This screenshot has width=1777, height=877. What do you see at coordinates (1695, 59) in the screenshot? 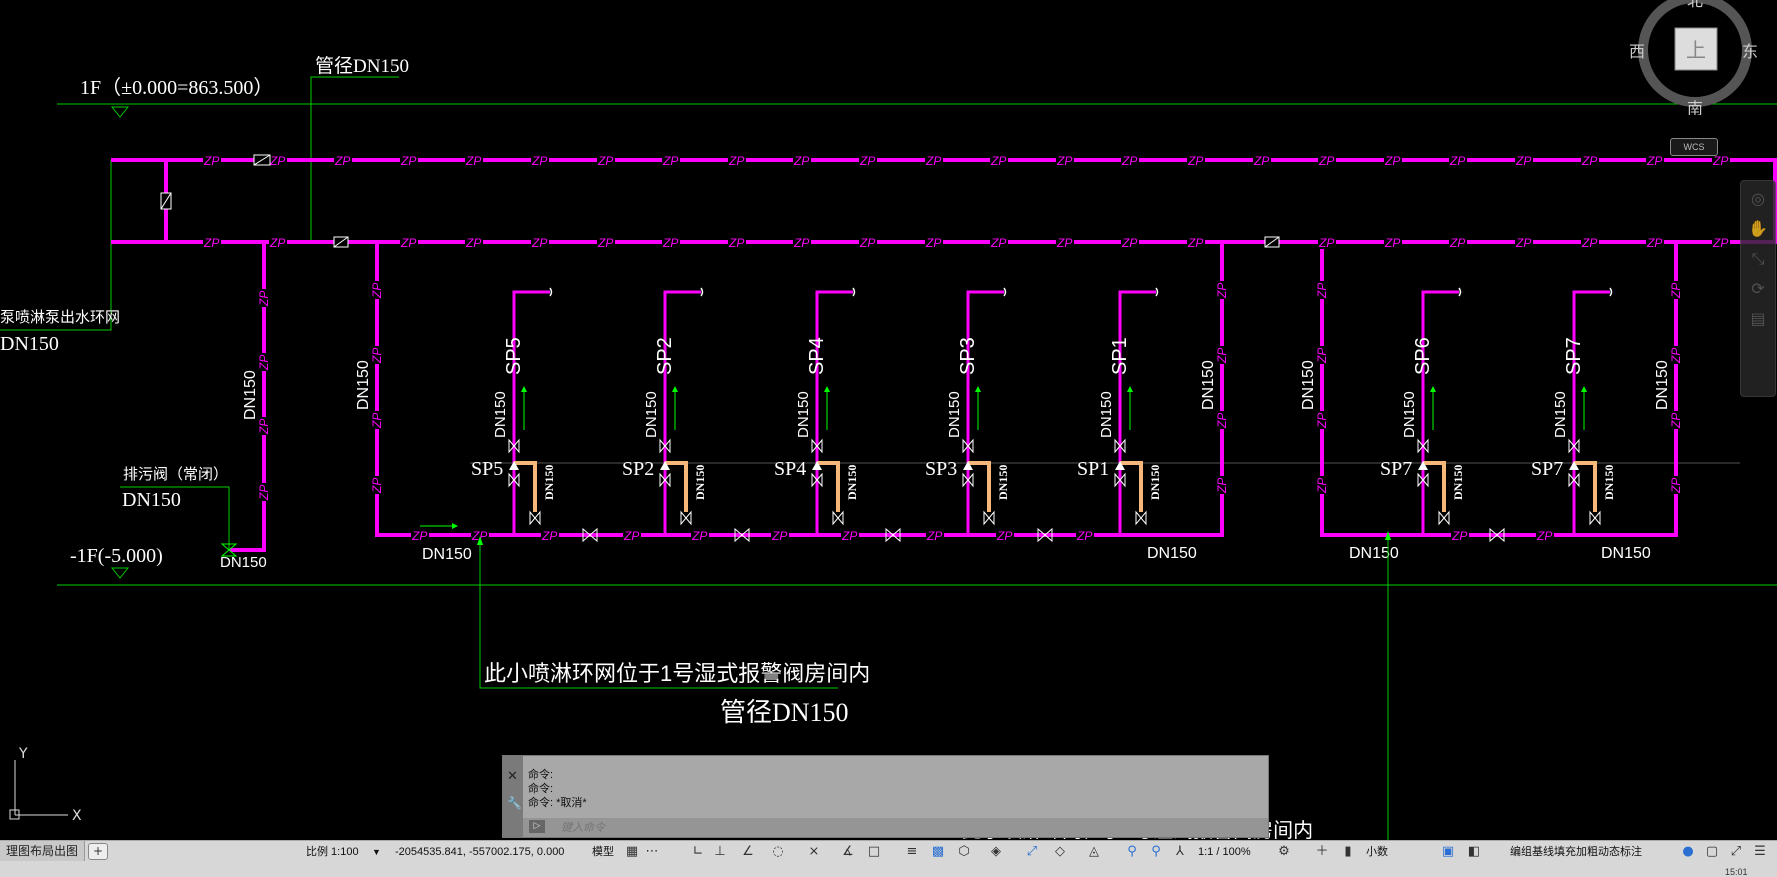
I see `viewcube: 上 北 南 西 东` at bounding box center [1695, 59].